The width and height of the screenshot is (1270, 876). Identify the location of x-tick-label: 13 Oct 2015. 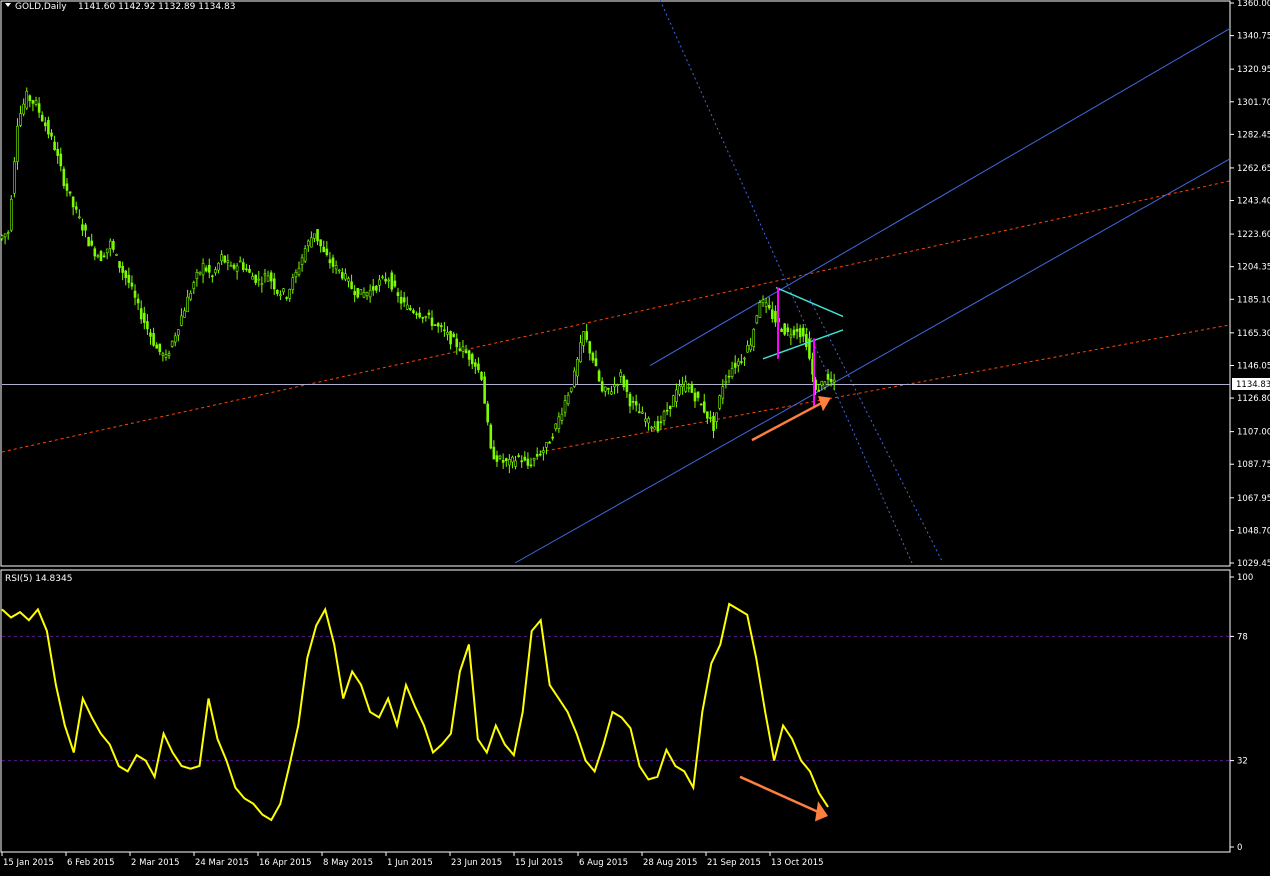
(797, 863).